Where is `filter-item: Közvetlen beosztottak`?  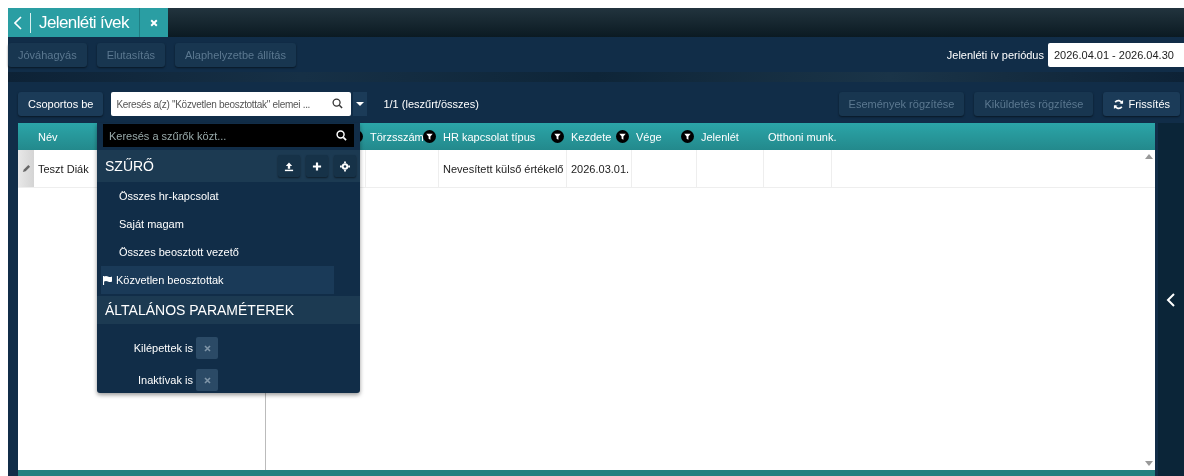 filter-item: Közvetlen beosztottak is located at coordinates (217, 280).